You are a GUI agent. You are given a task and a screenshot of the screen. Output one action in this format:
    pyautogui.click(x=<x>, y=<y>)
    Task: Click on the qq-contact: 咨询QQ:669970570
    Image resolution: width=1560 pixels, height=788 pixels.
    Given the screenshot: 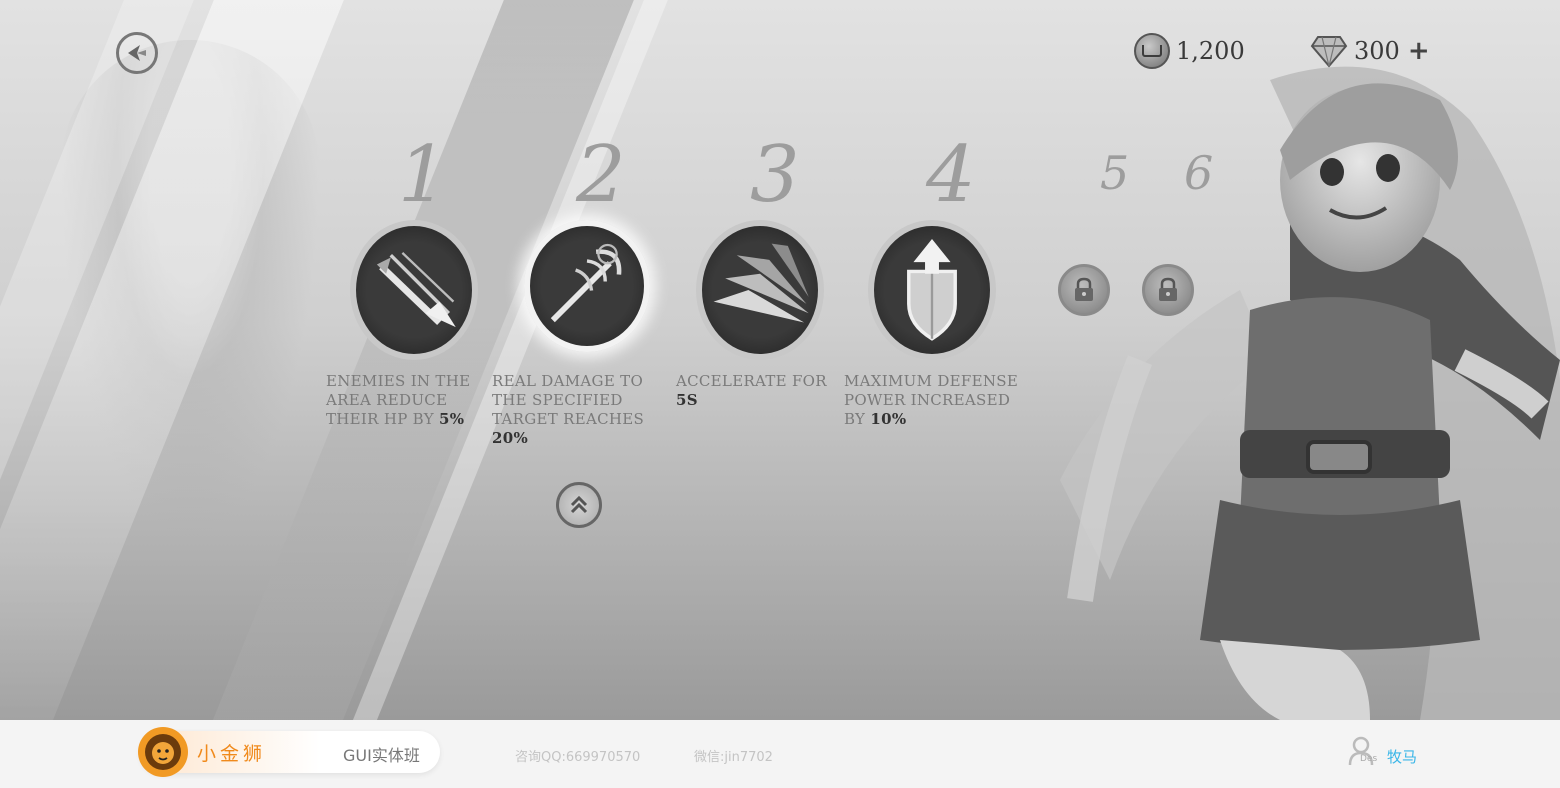 What is the action you would take?
    pyautogui.click(x=578, y=757)
    